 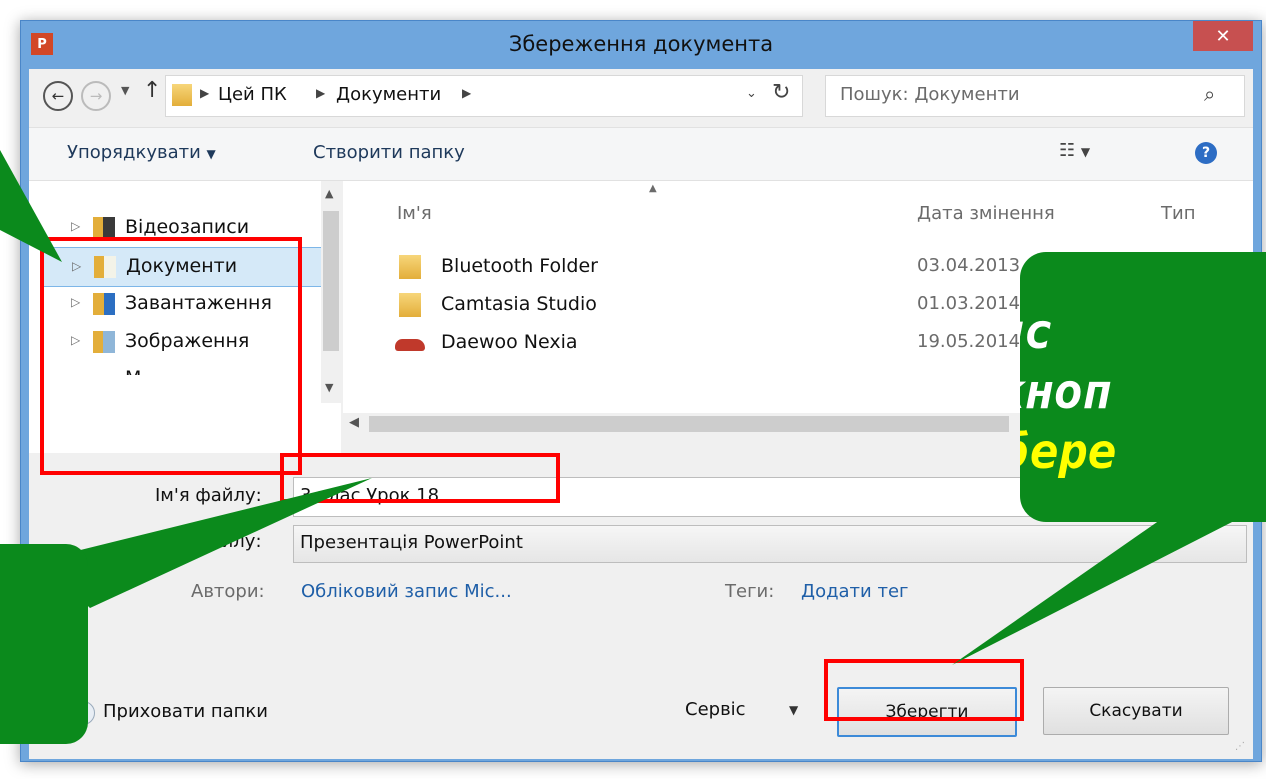 What do you see at coordinates (1036, 332) in the screenshot?
I see `callout-line-1: Натис` at bounding box center [1036, 332].